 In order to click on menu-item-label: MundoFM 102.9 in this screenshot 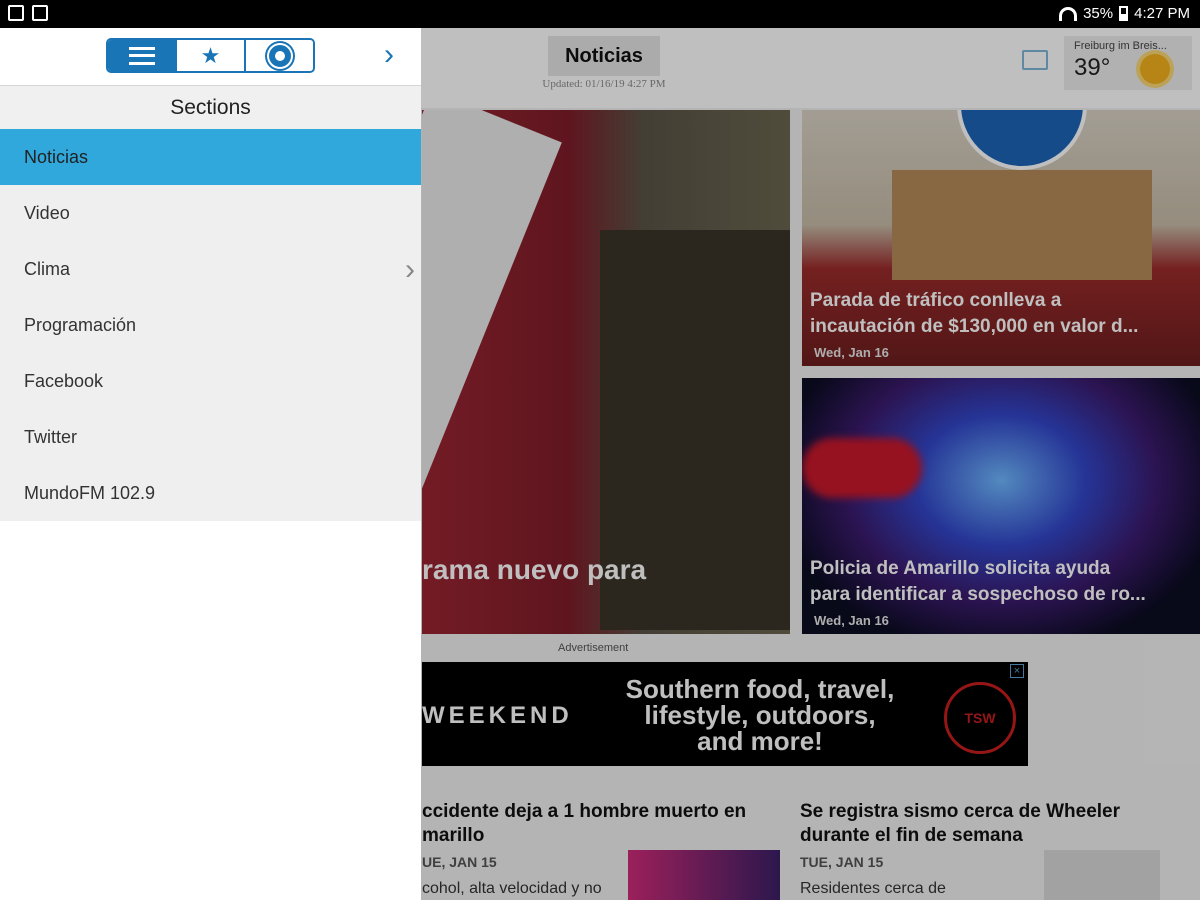, I will do `click(90, 492)`.